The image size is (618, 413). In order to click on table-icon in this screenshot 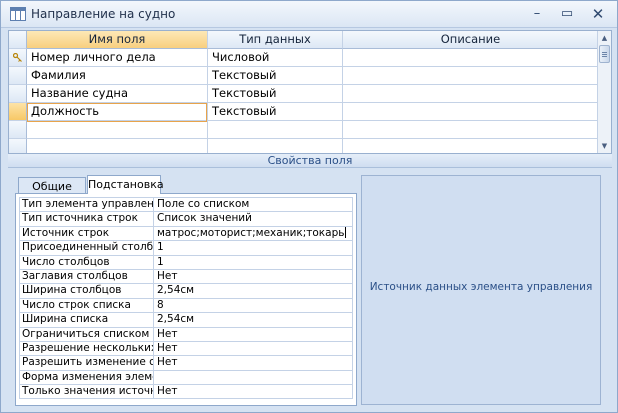, I will do `click(18, 14)`.